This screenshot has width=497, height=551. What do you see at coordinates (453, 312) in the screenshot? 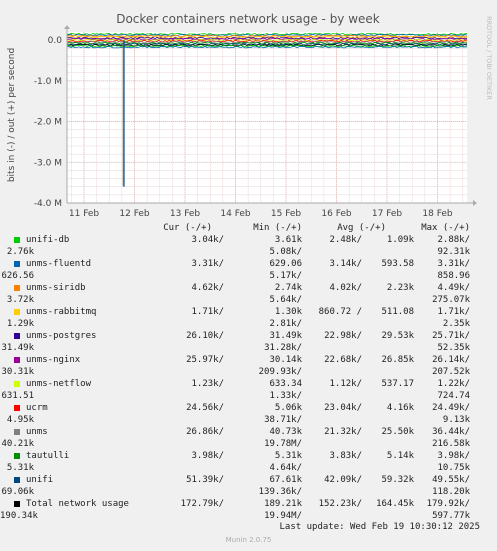
I see `max-value: 1.71k/` at bounding box center [453, 312].